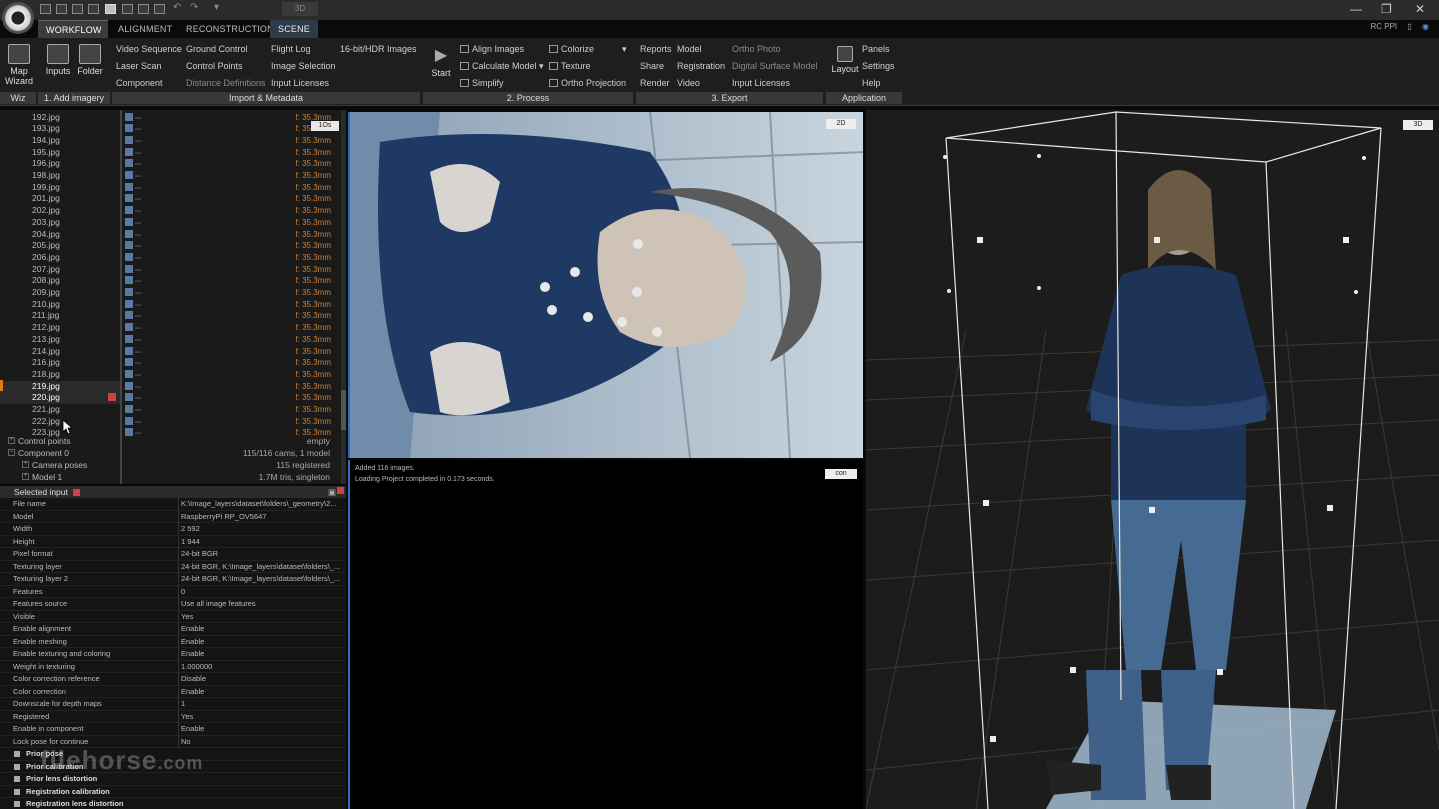 The image size is (1439, 809). Describe the element at coordinates (173, 666) in the screenshot. I see `property-row: Weight in texturing 1.000000` at that location.